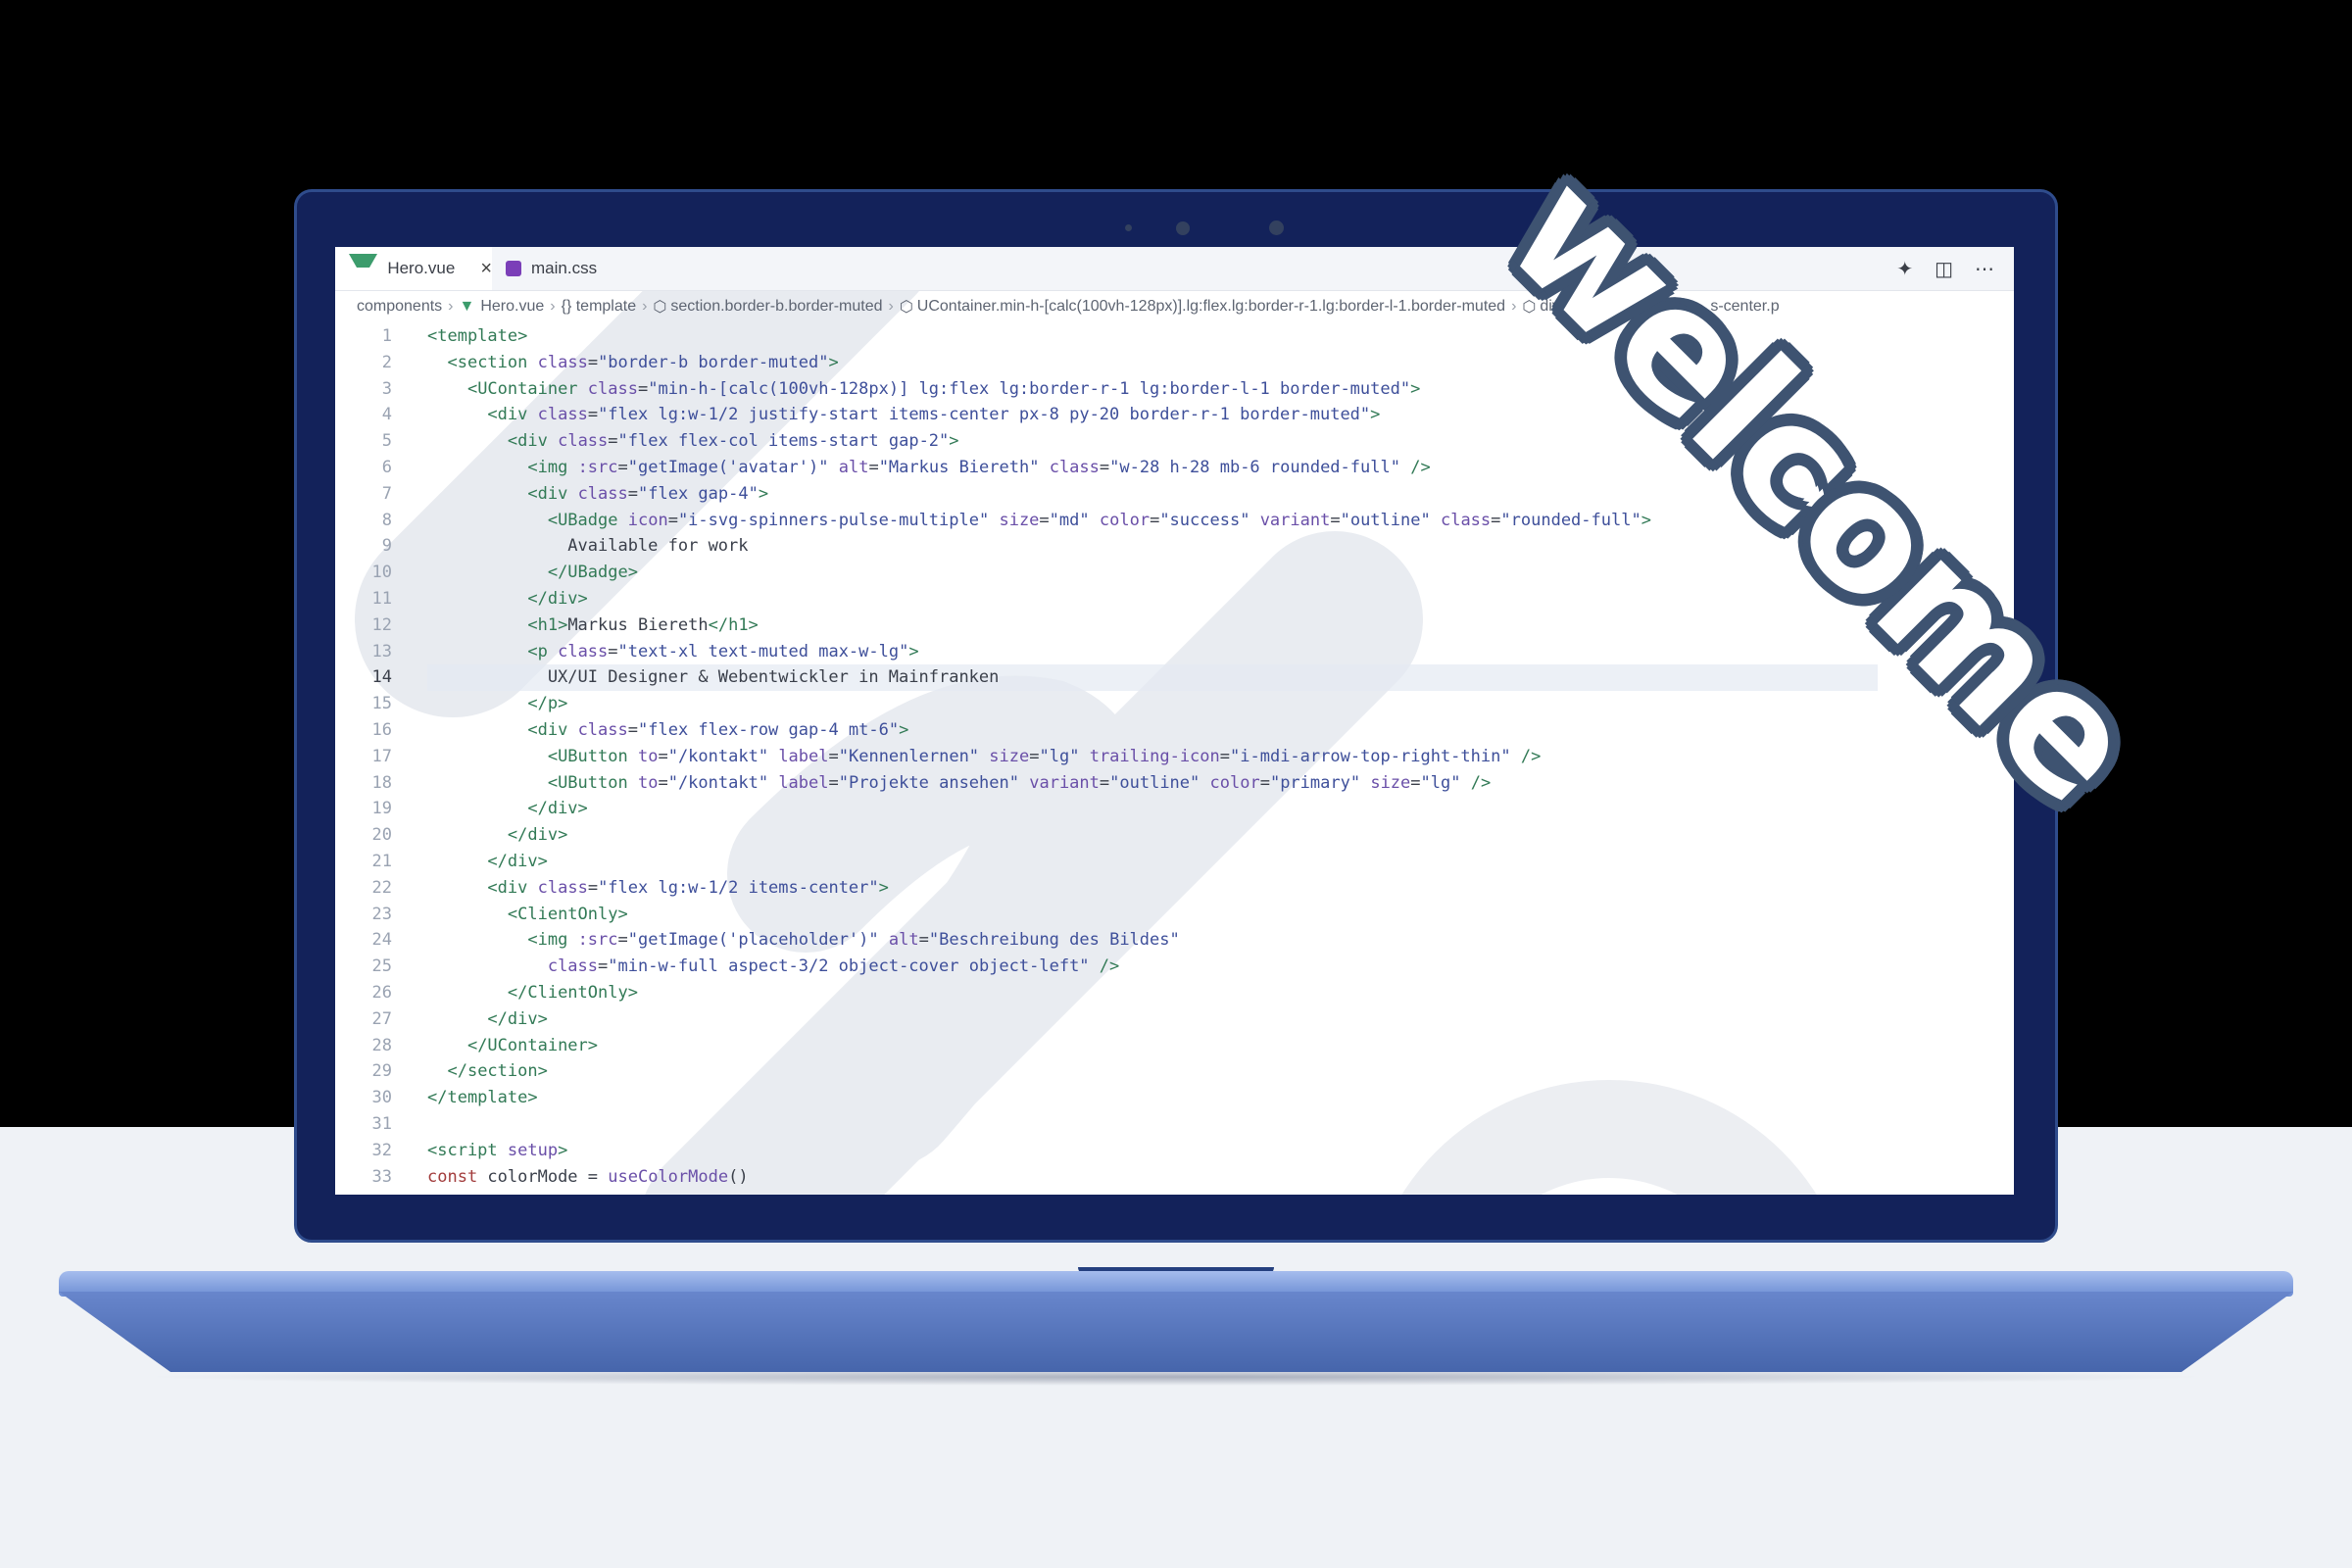  I want to click on tab-main-css: main.css, so click(565, 268).